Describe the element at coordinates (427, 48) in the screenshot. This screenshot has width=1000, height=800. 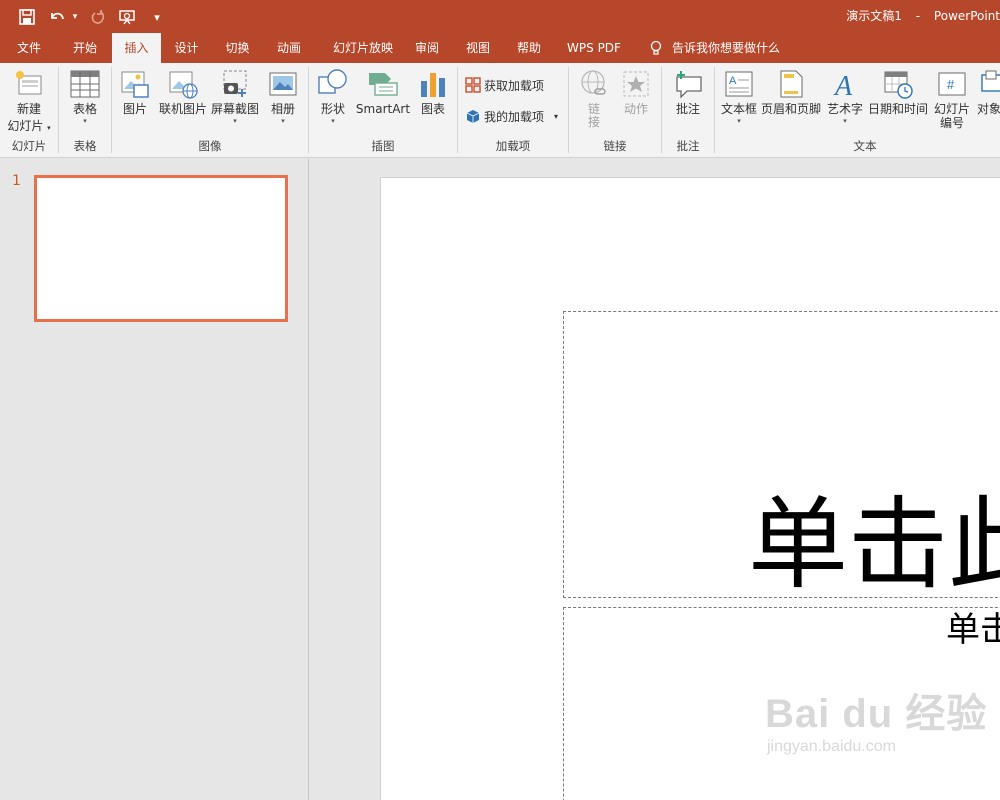
I see `tab-review: 审阅` at that location.